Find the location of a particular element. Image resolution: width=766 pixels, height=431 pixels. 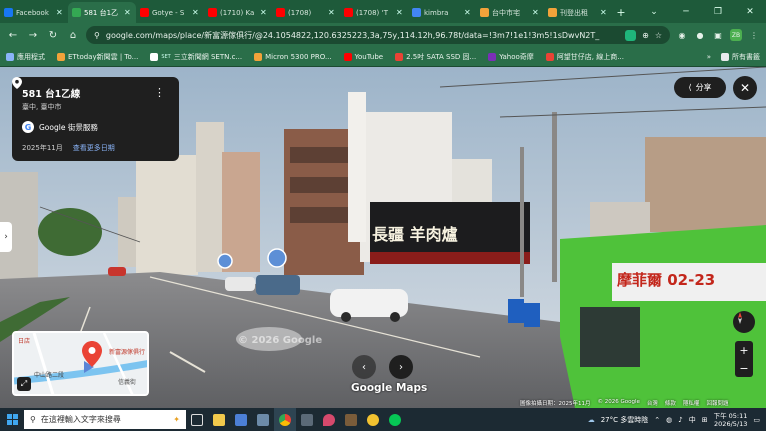

tab-label: (1710) Ka is located at coordinates (237, 12).